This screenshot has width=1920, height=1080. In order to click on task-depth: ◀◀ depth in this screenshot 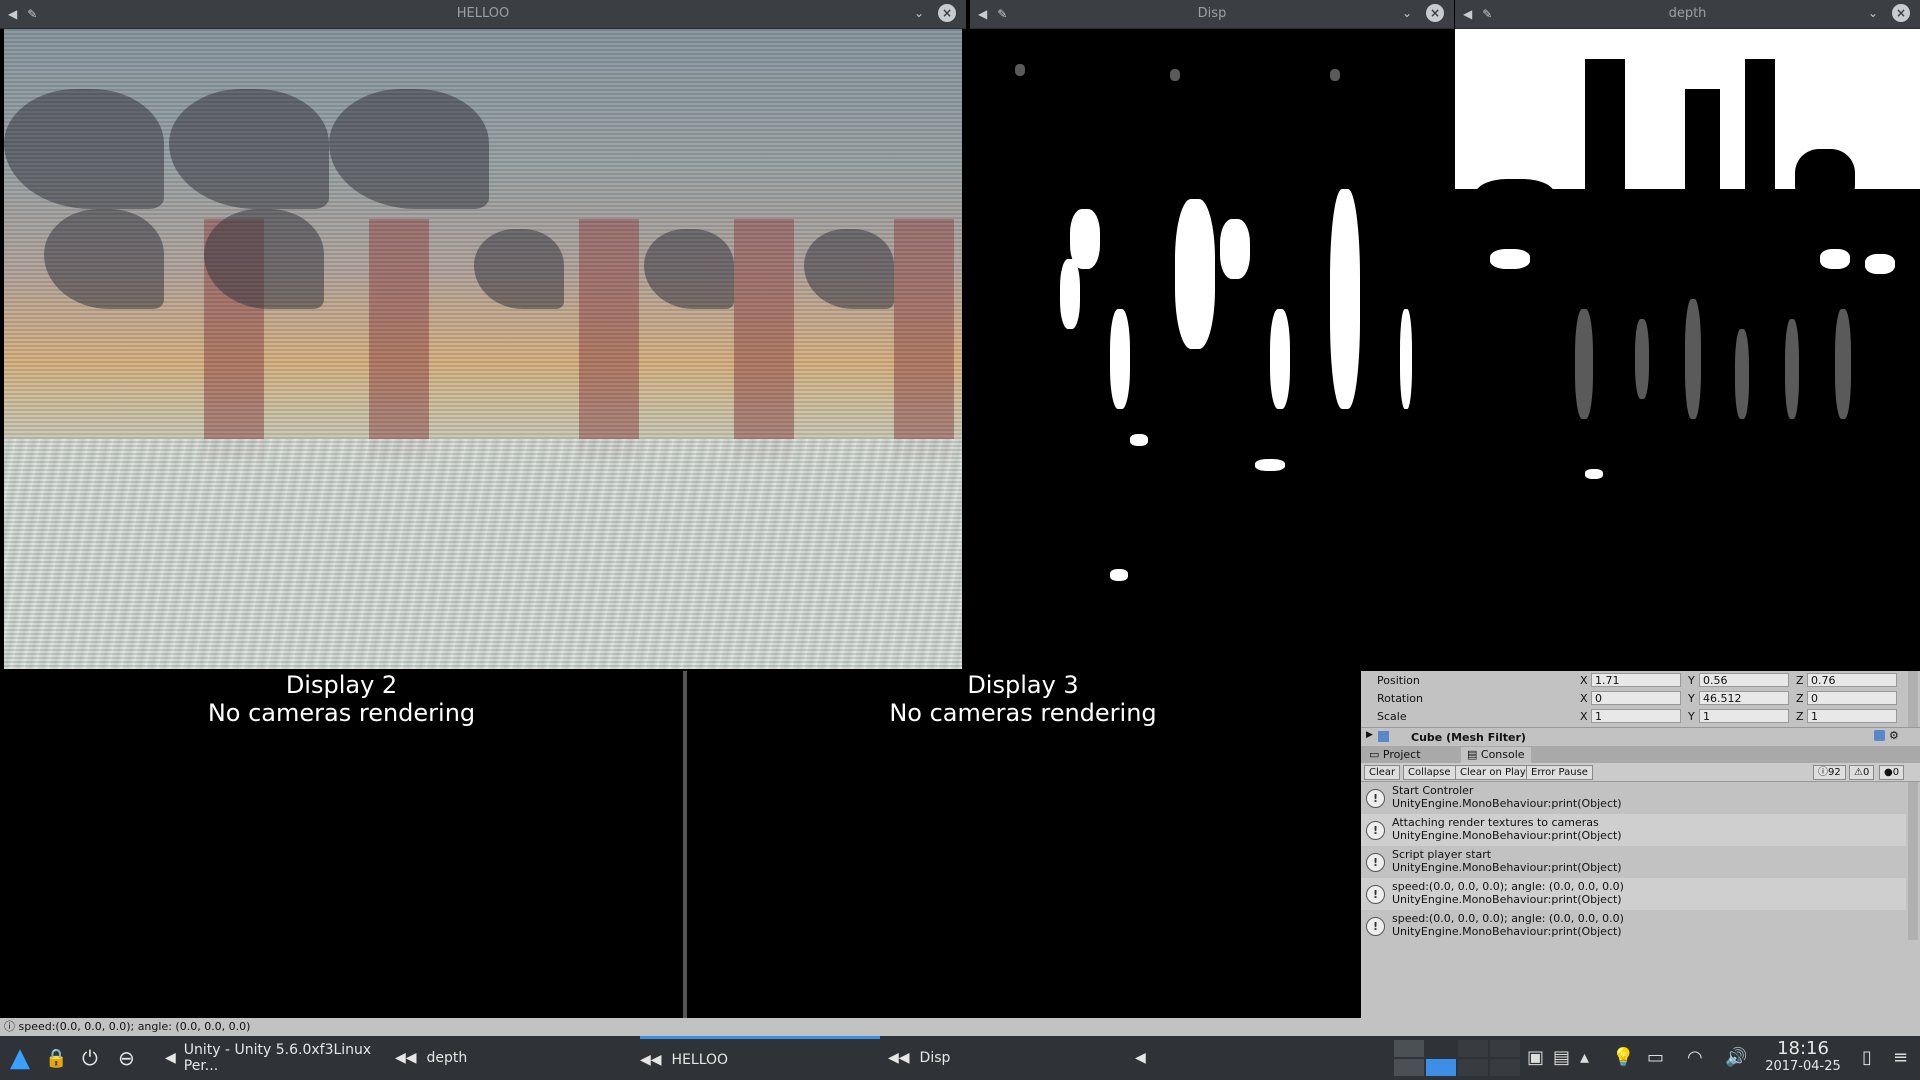, I will do `click(510, 1058)`.